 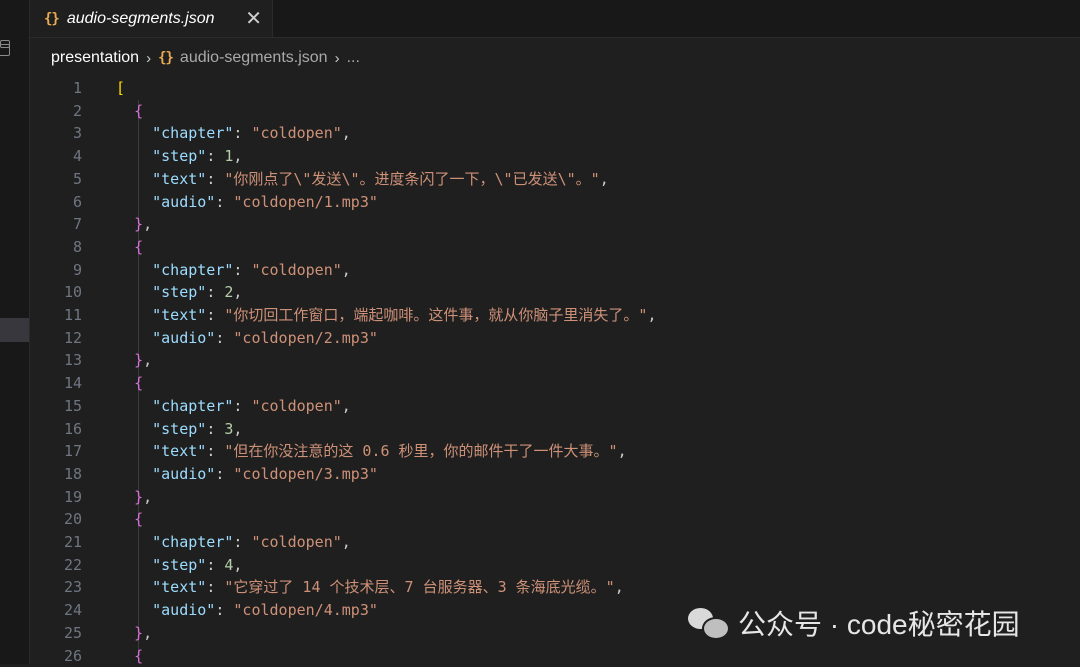 What do you see at coordinates (14, 330) in the screenshot?
I see `active-item-highlight` at bounding box center [14, 330].